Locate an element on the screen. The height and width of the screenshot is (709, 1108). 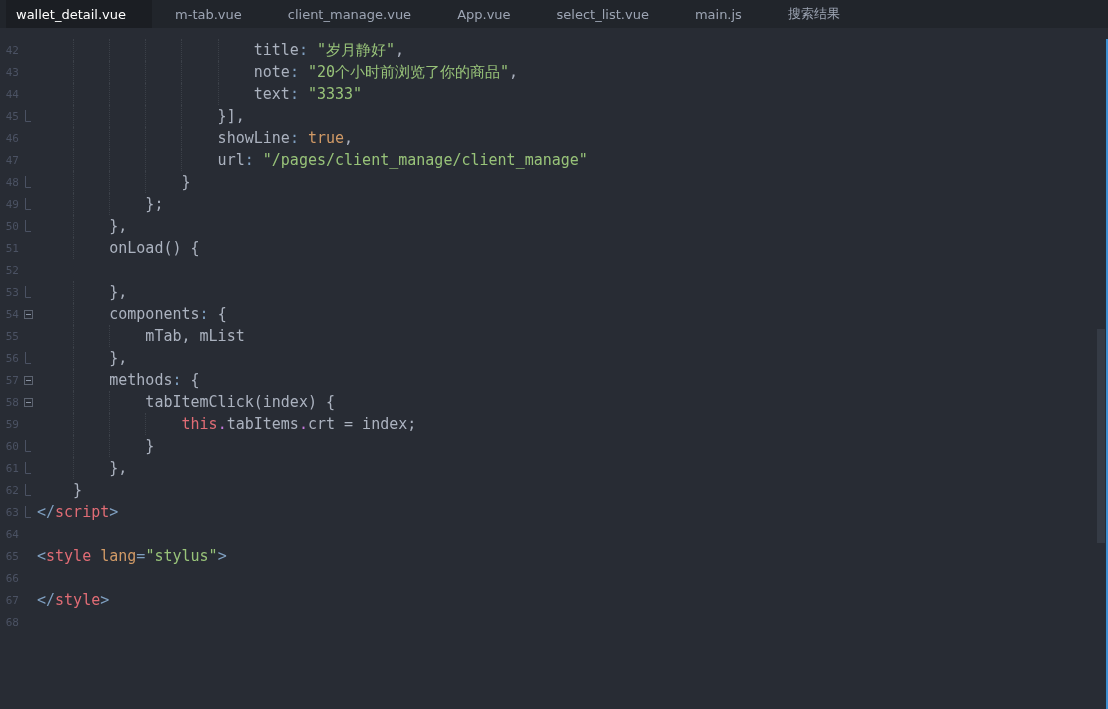
file-tab: 搜索结果 is located at coordinates (813, 14).